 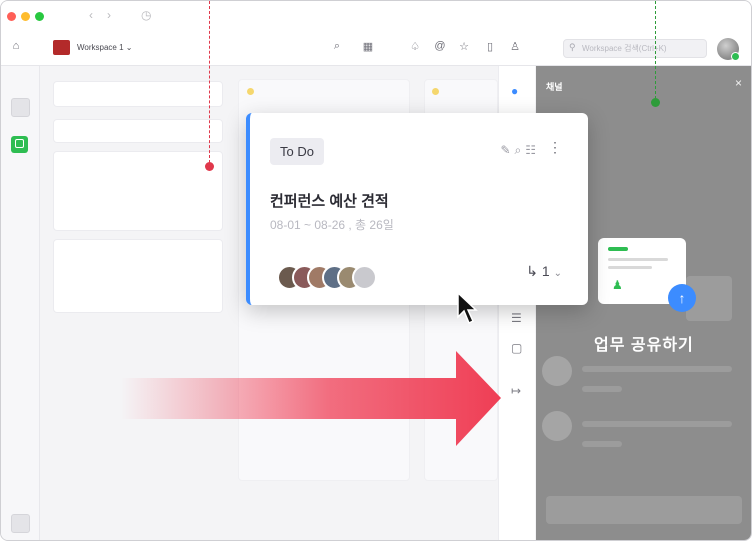 What do you see at coordinates (440, 46) in the screenshot?
I see `at-icon: @` at bounding box center [440, 46].